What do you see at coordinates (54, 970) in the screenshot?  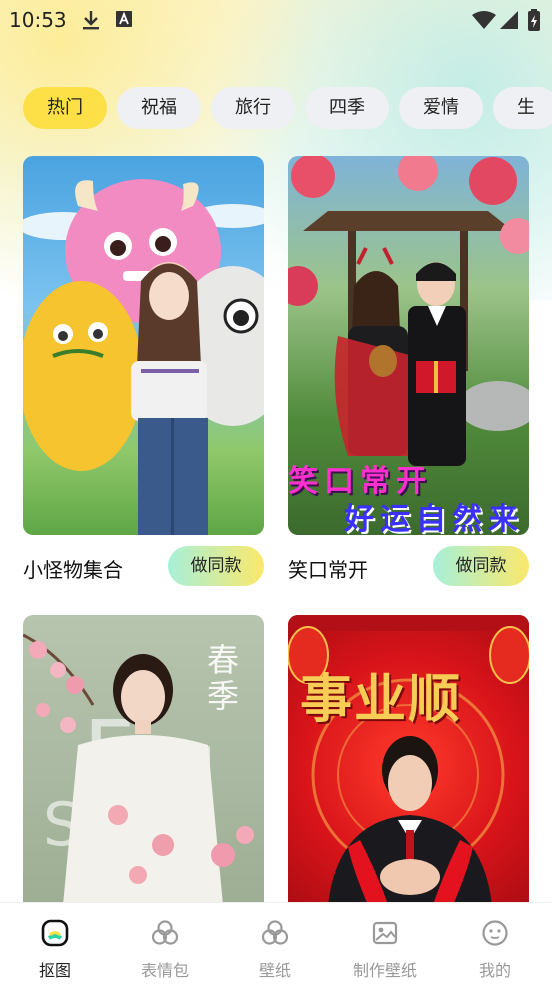 I see `nav-label: 抠图` at bounding box center [54, 970].